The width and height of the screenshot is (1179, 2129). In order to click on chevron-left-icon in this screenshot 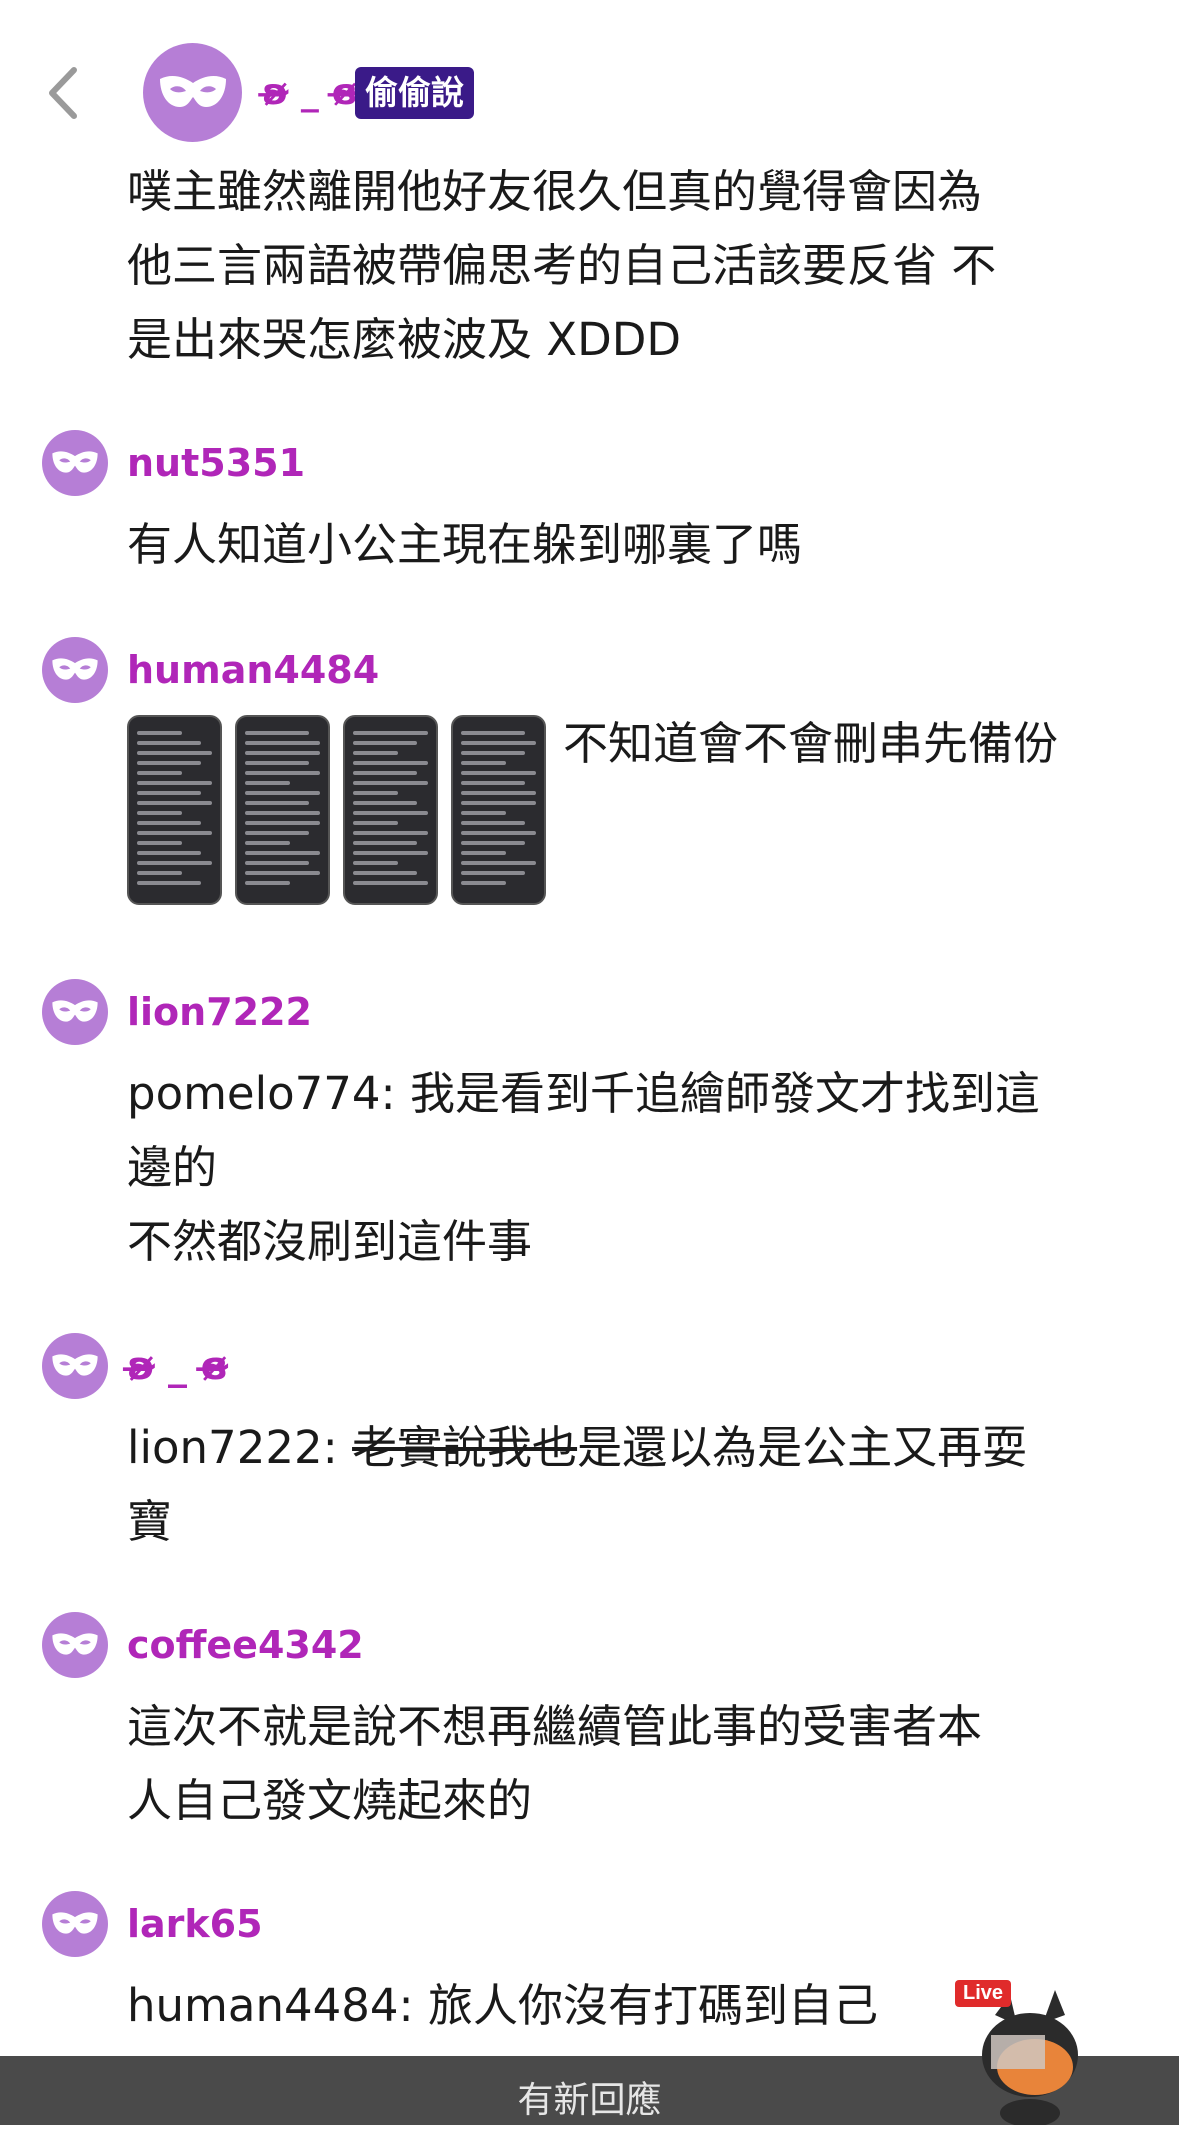, I will do `click(63, 93)`.